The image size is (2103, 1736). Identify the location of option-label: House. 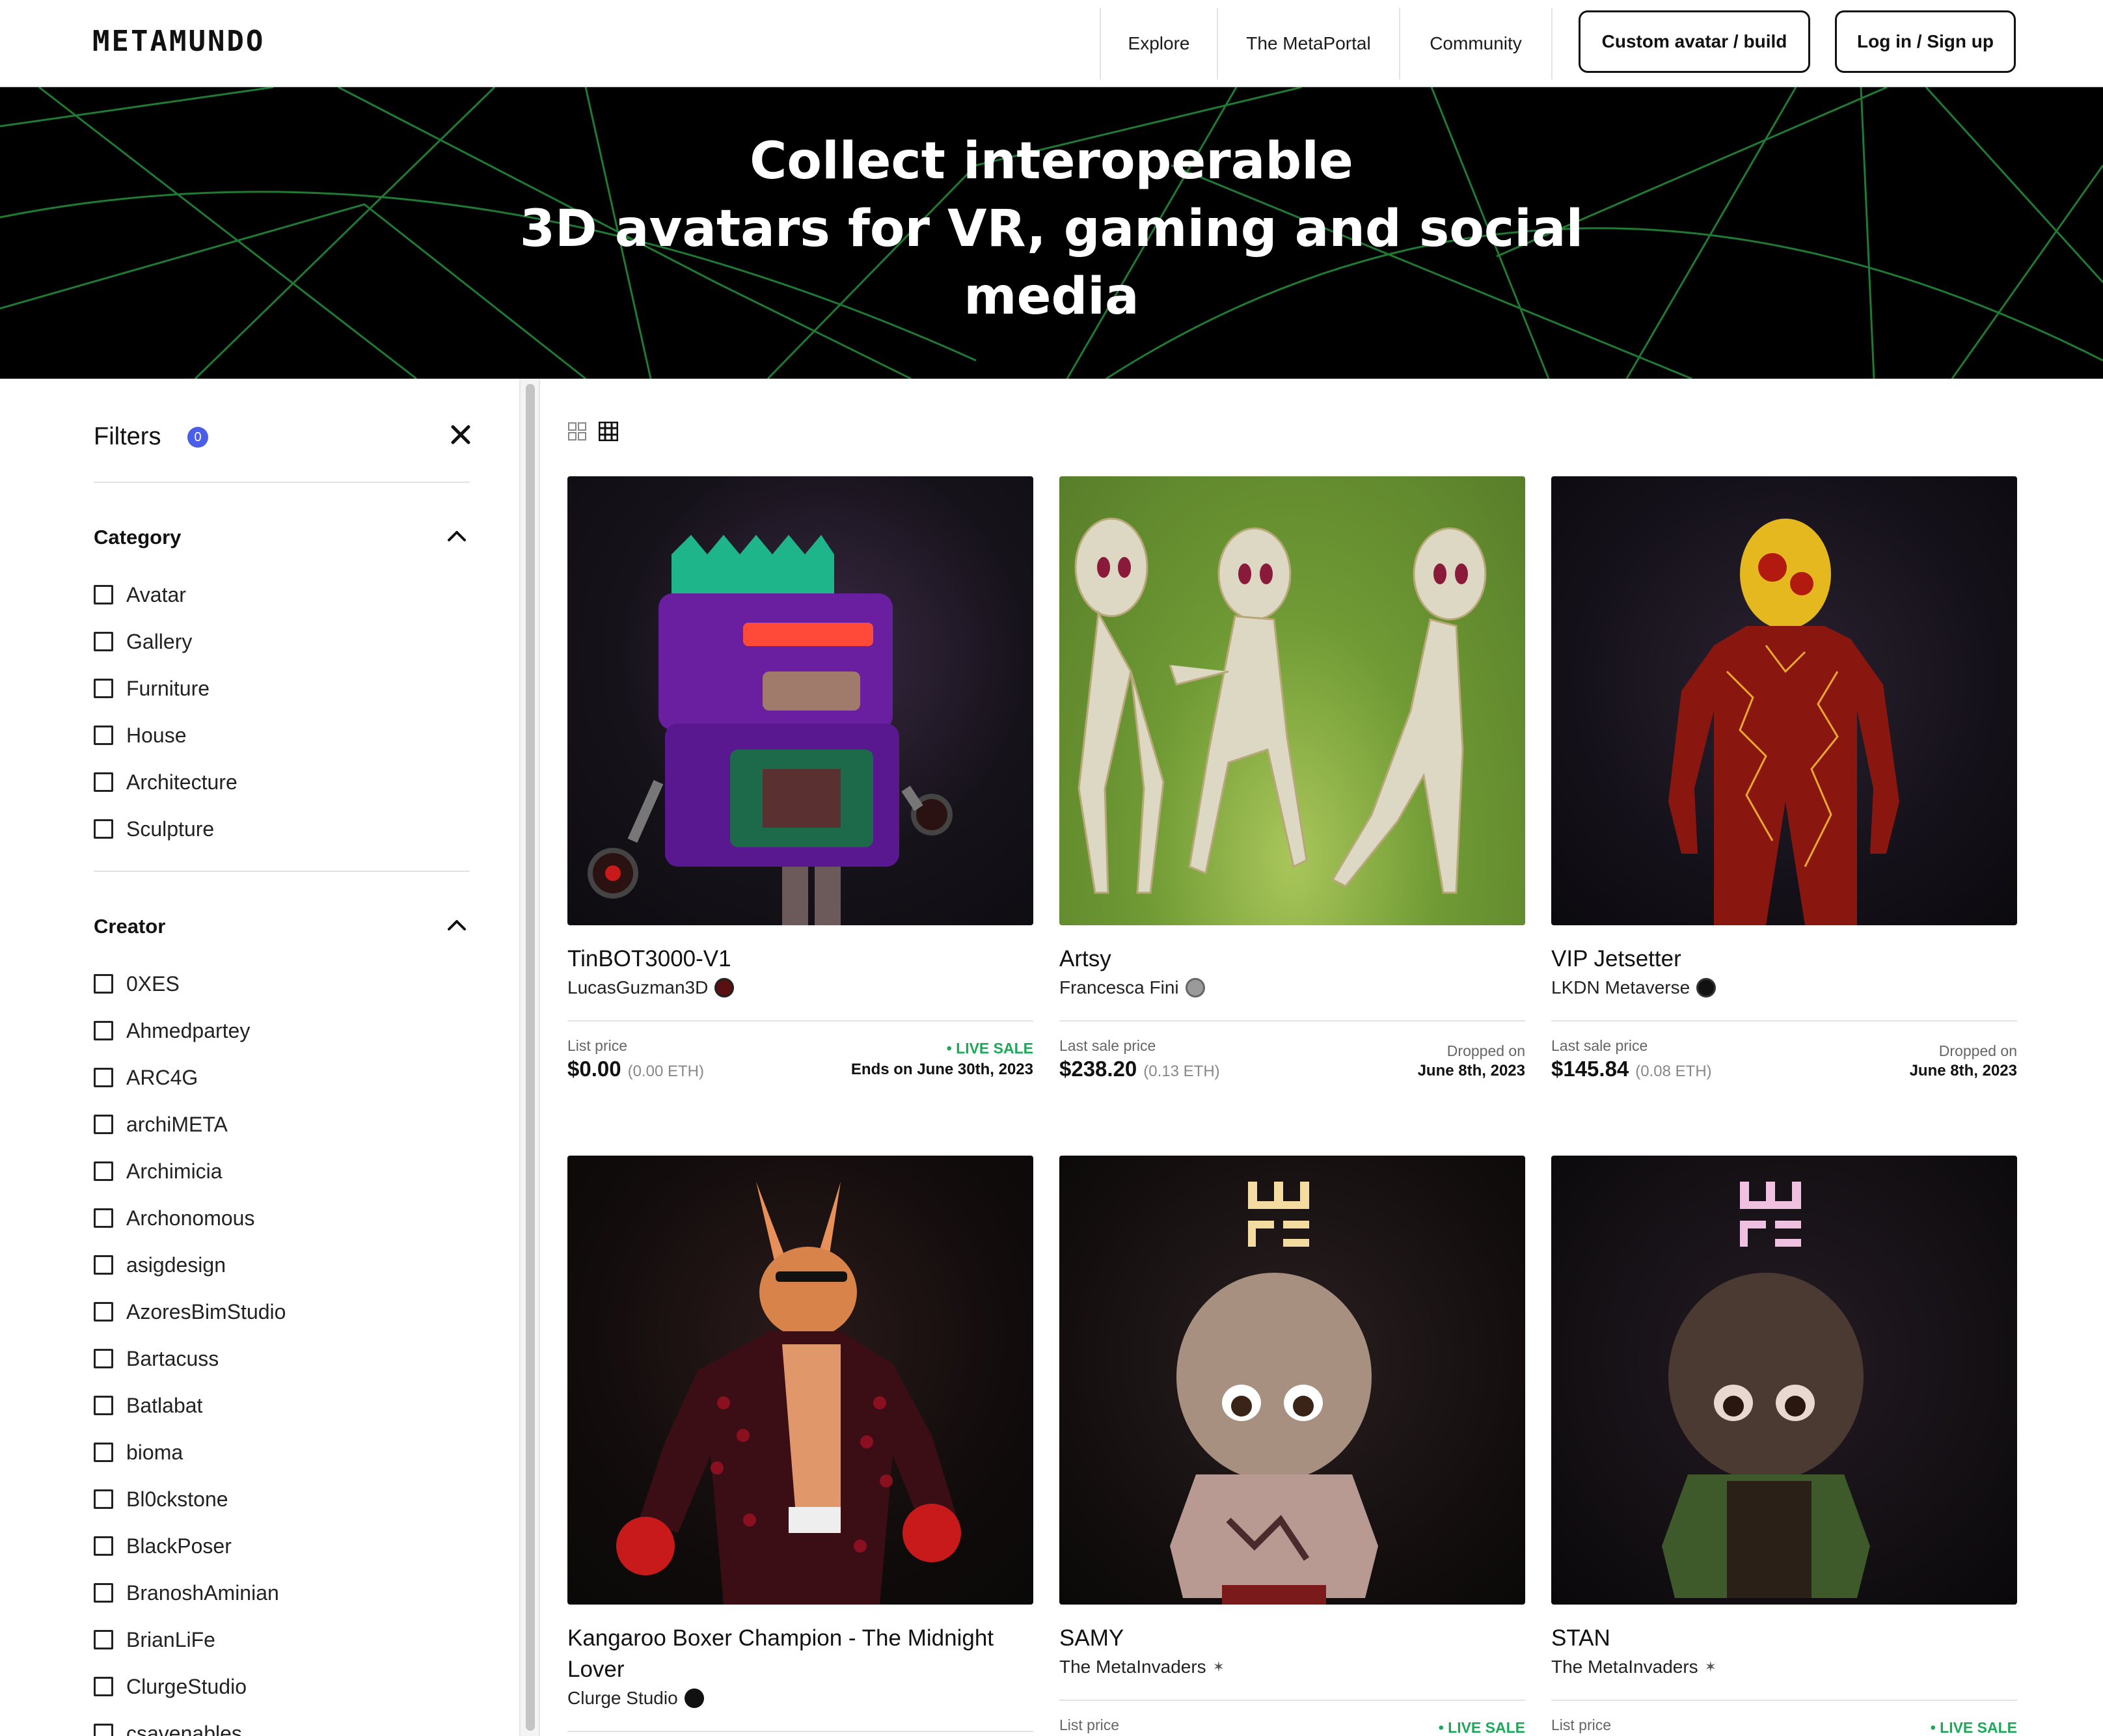
(156, 735).